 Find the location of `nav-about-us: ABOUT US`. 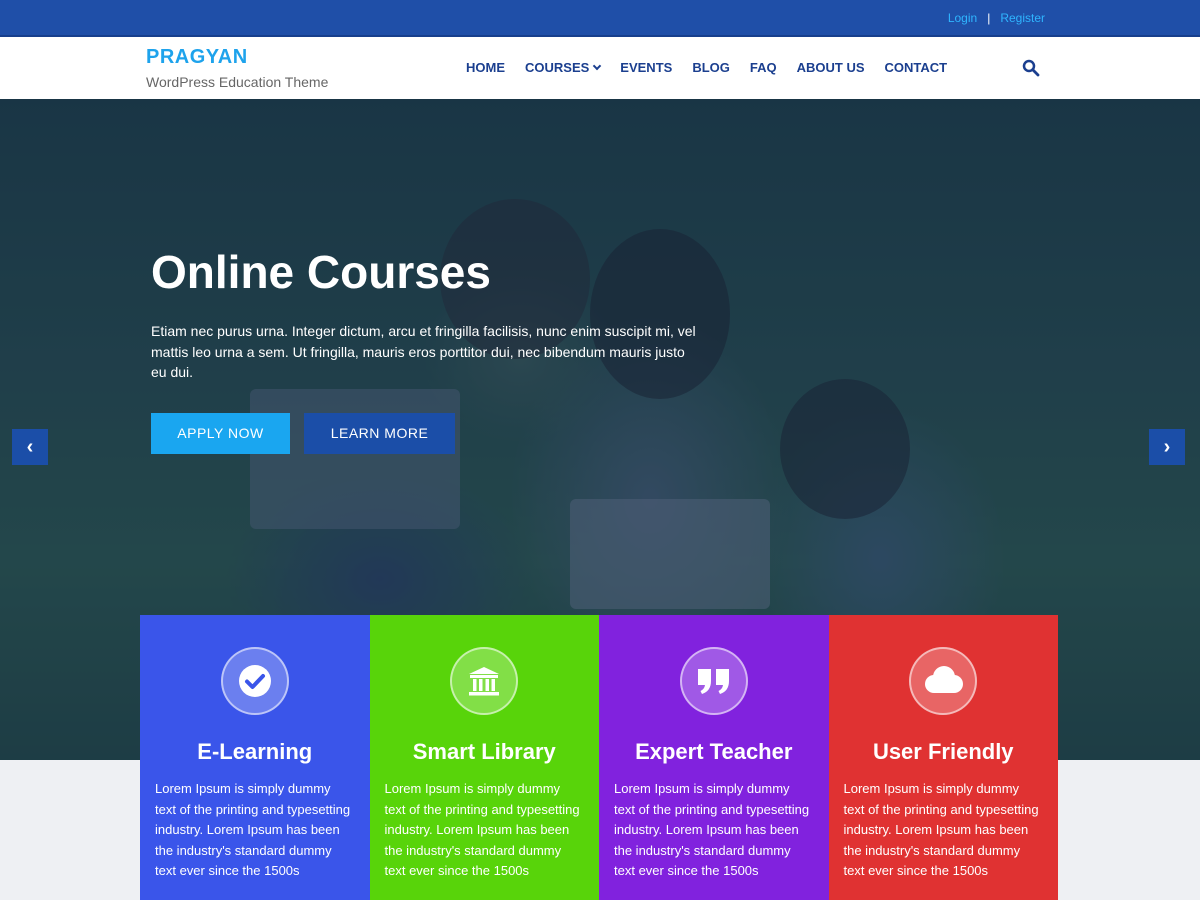

nav-about-us: ABOUT US is located at coordinates (831, 67).